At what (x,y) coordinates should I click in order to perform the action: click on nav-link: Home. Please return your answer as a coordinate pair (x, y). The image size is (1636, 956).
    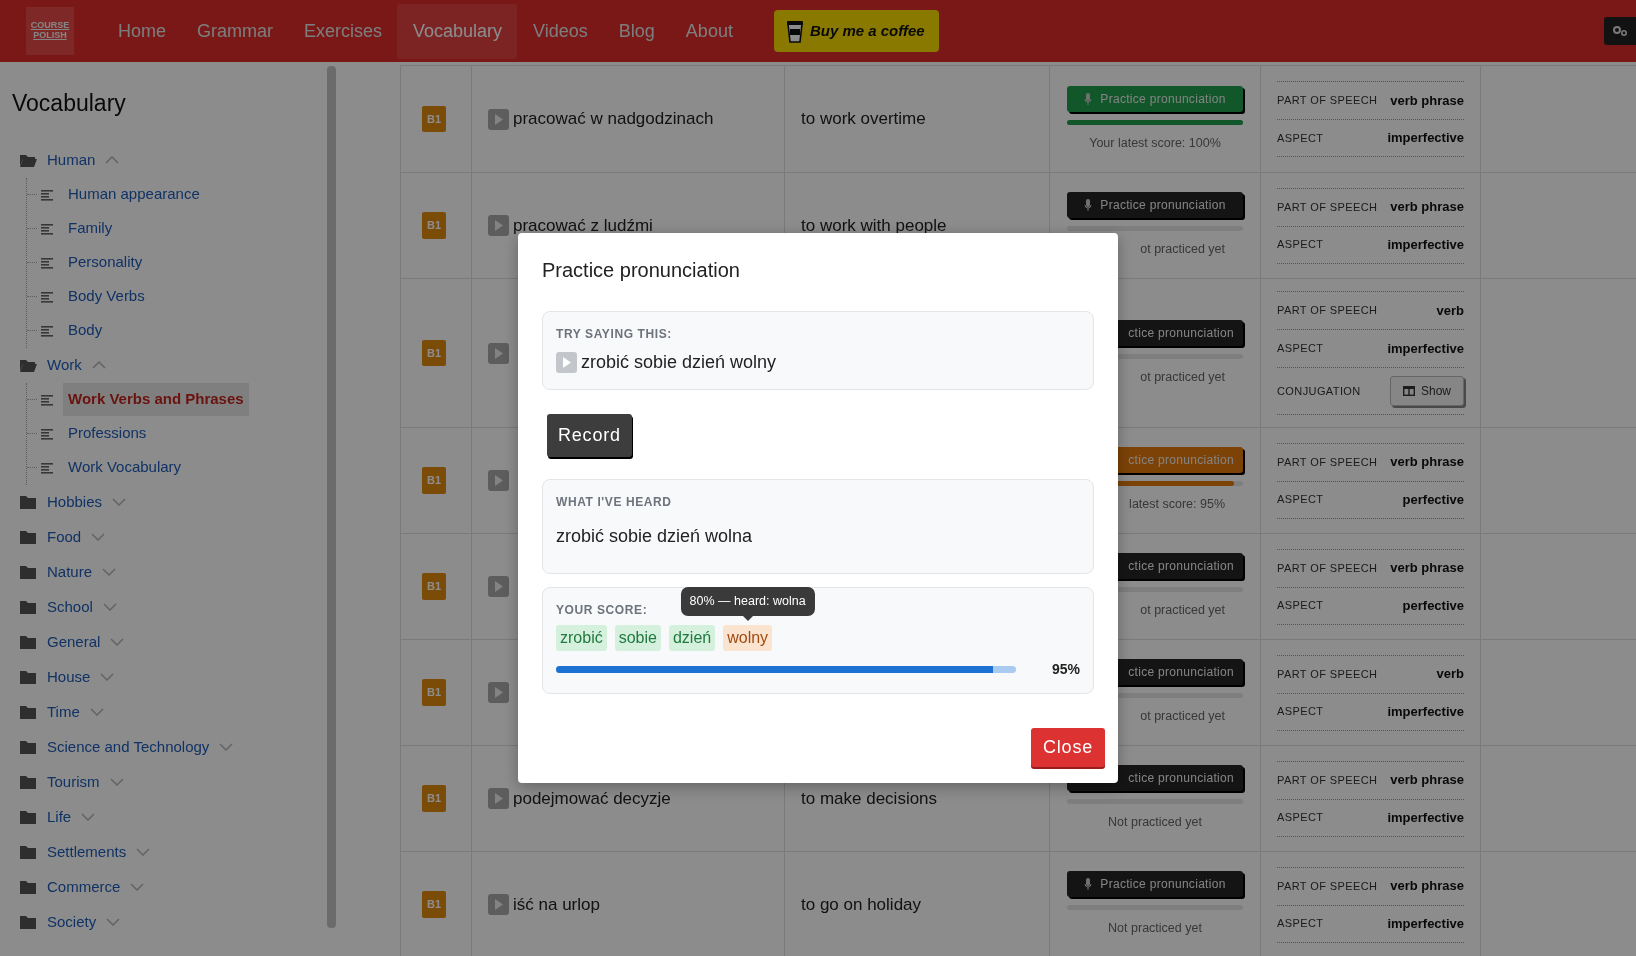
    Looking at the image, I should click on (141, 31).